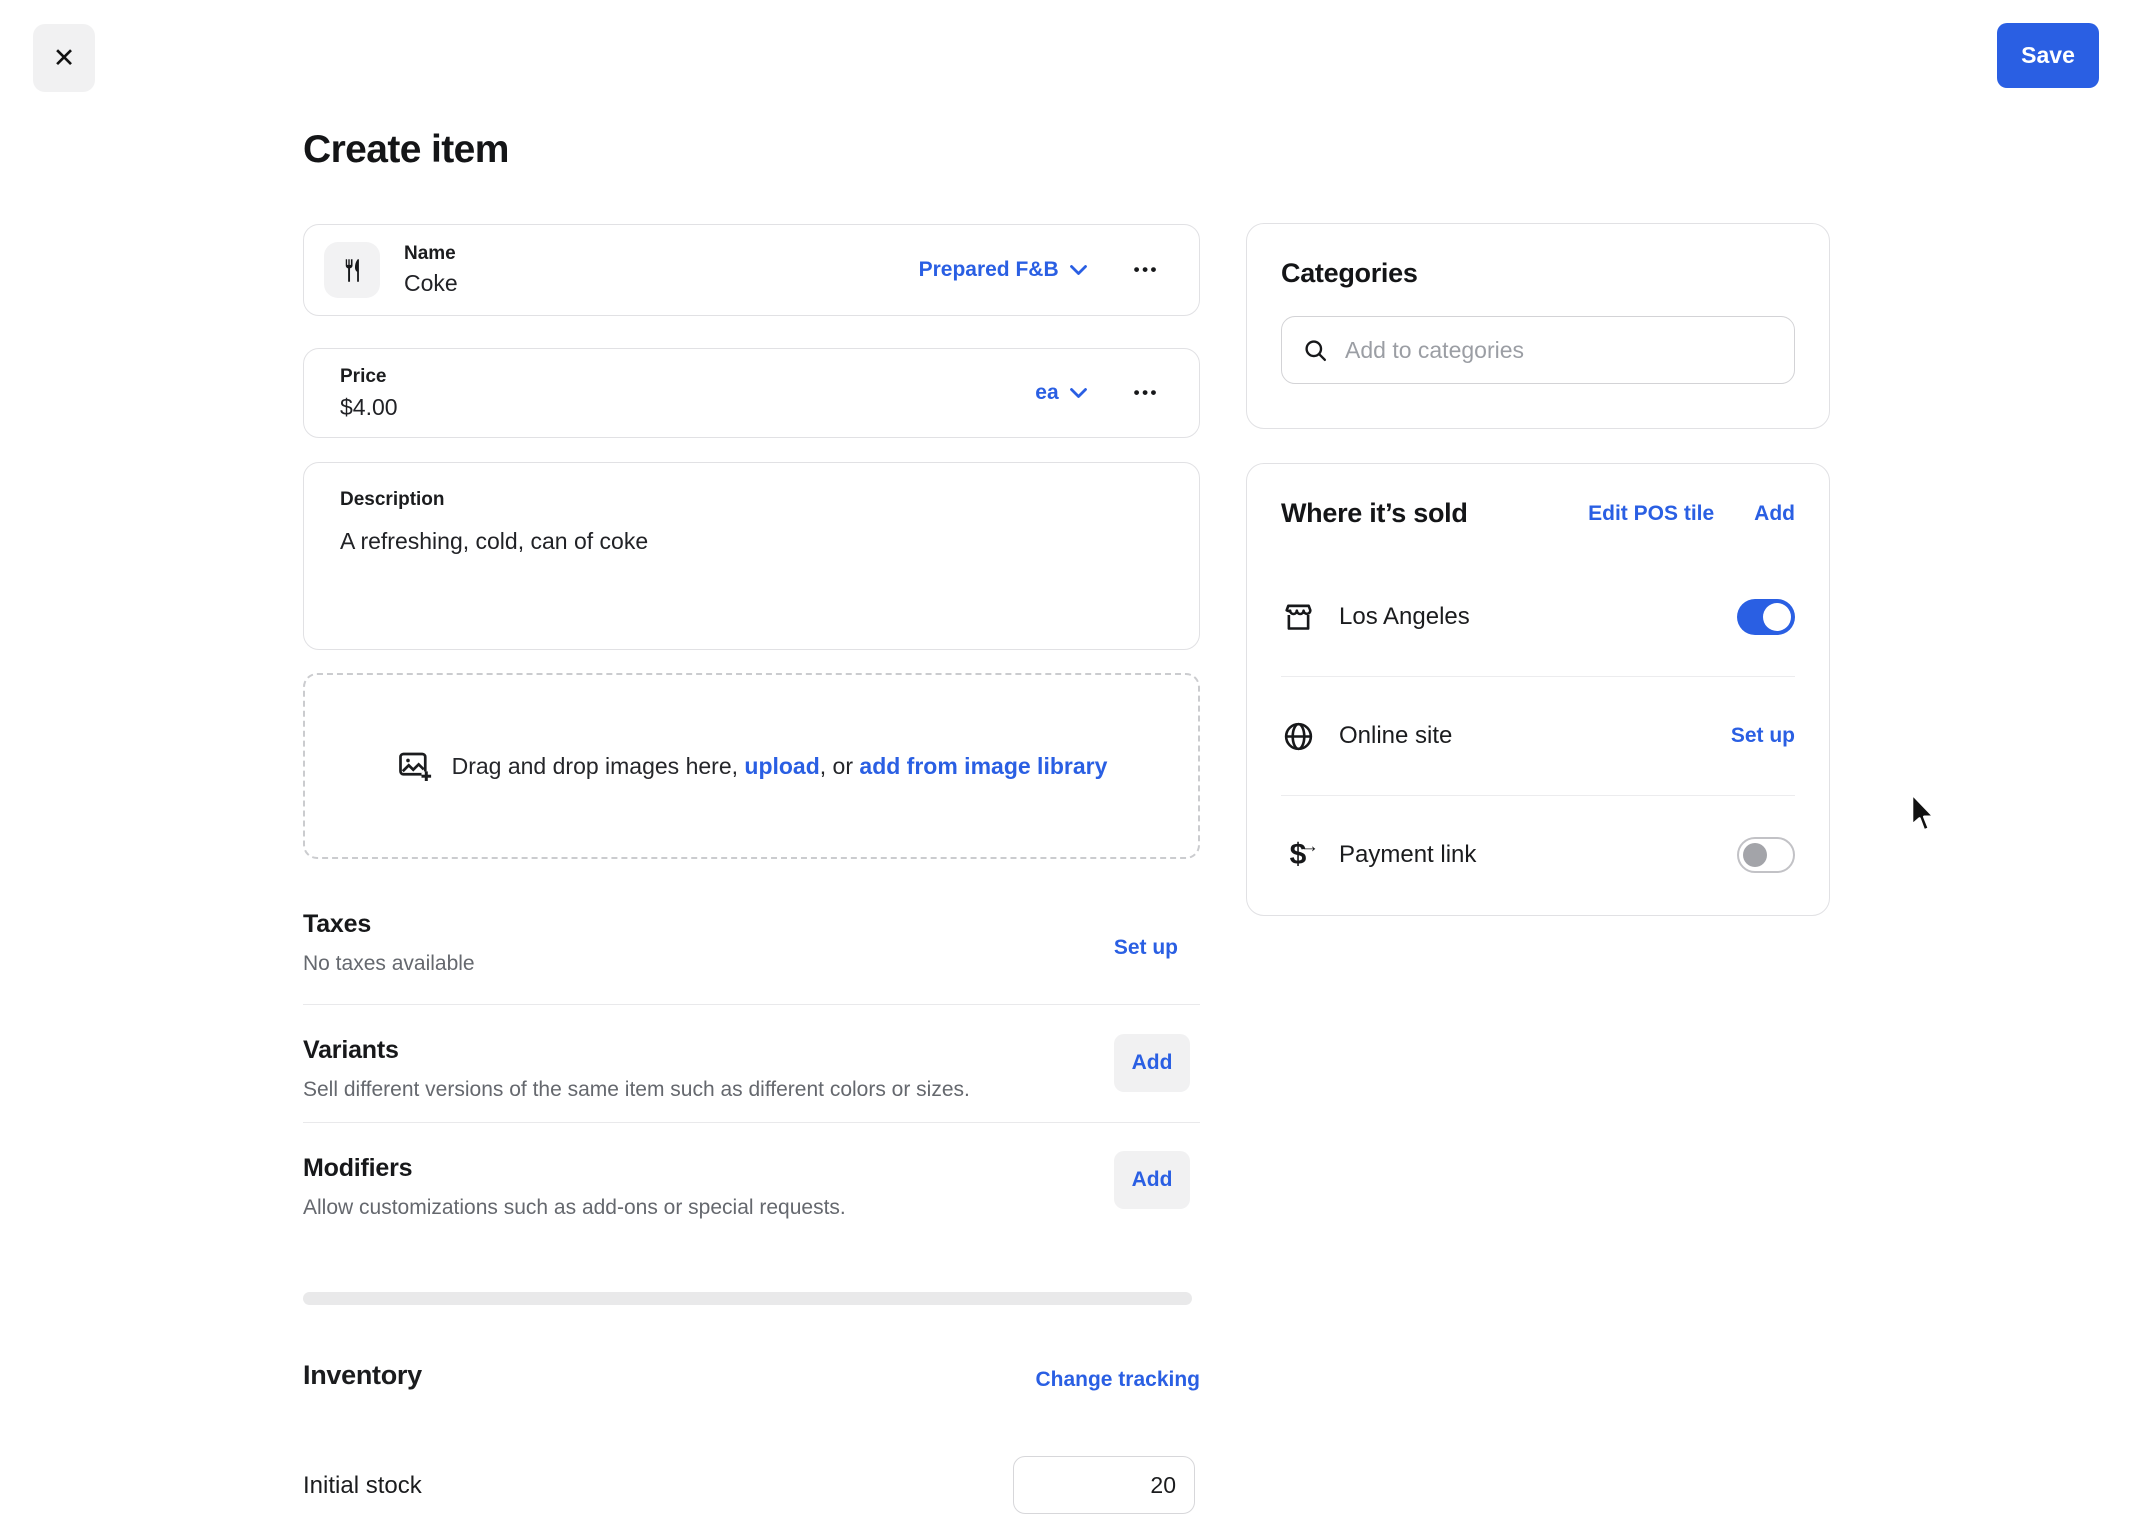  Describe the element at coordinates (1651, 514) in the screenshot. I see `edit-pos-tile-link: Edit POS tile` at that location.